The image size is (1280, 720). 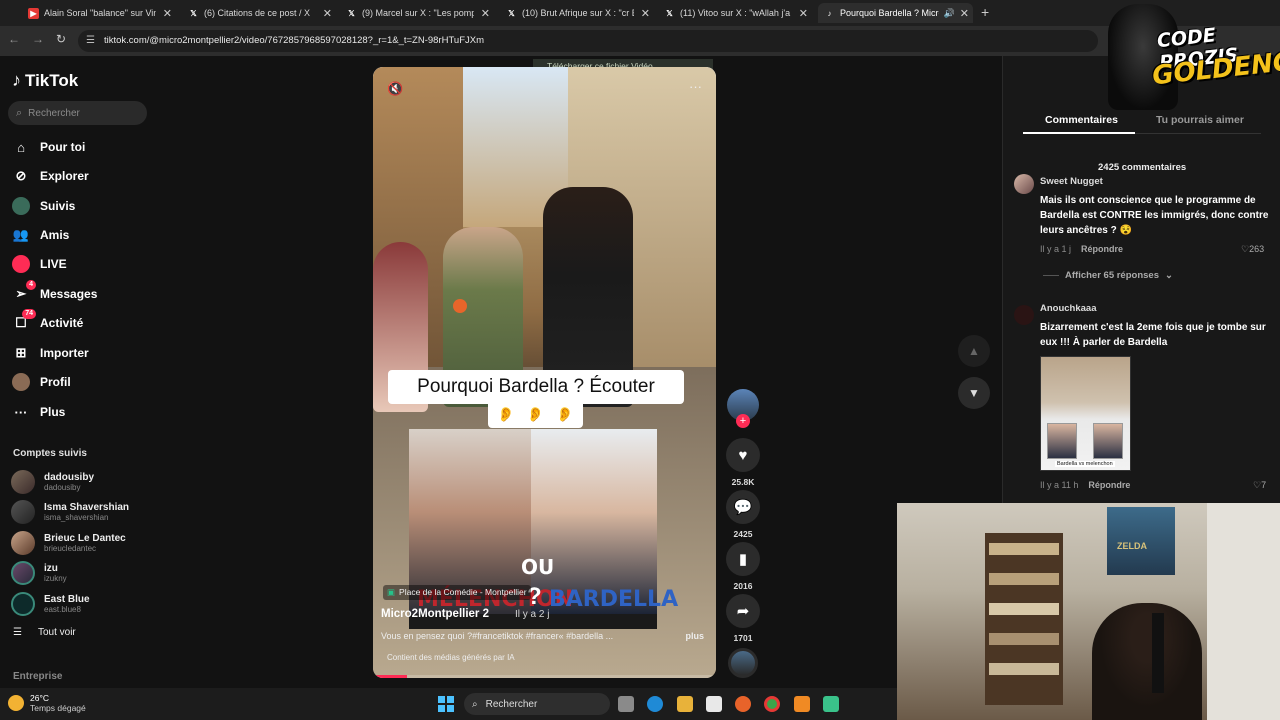 I want to click on comment-button: 💬 2425, so click(x=743, y=514).